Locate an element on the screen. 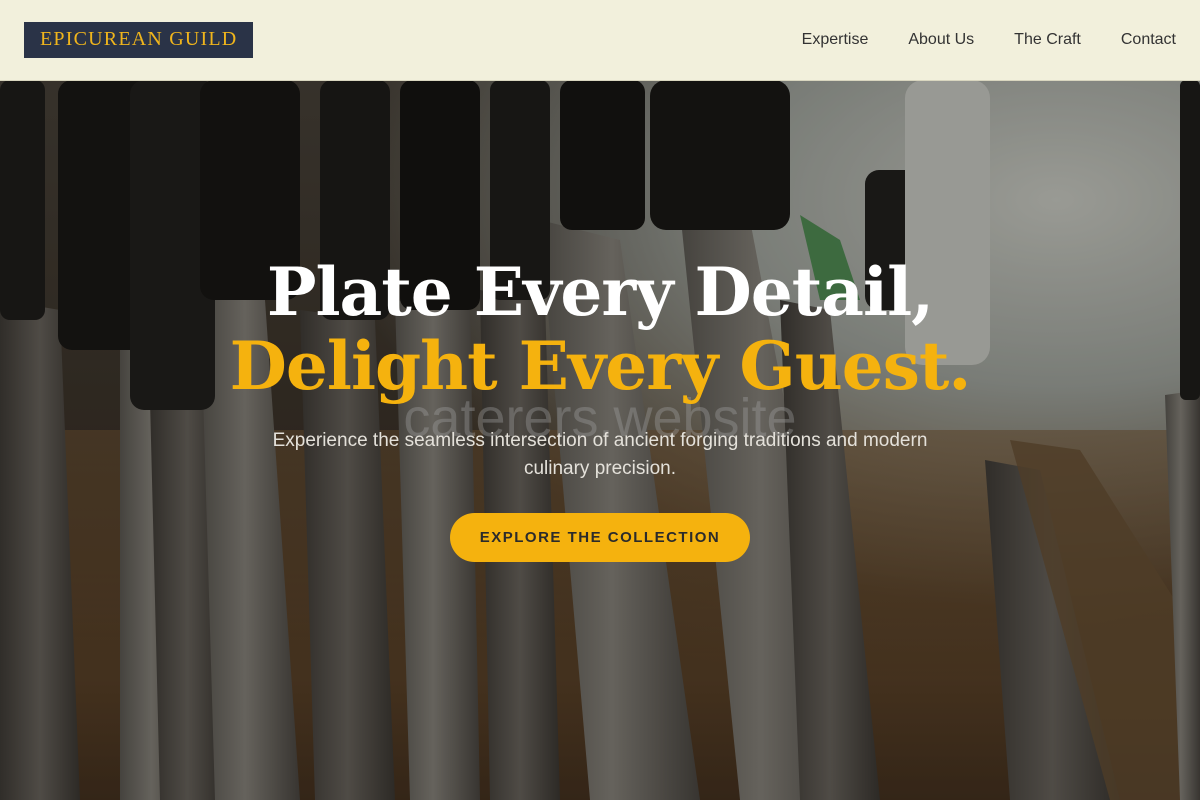 The image size is (1200, 800). brand-logo: EPICUREAN GUILD is located at coordinates (139, 40).